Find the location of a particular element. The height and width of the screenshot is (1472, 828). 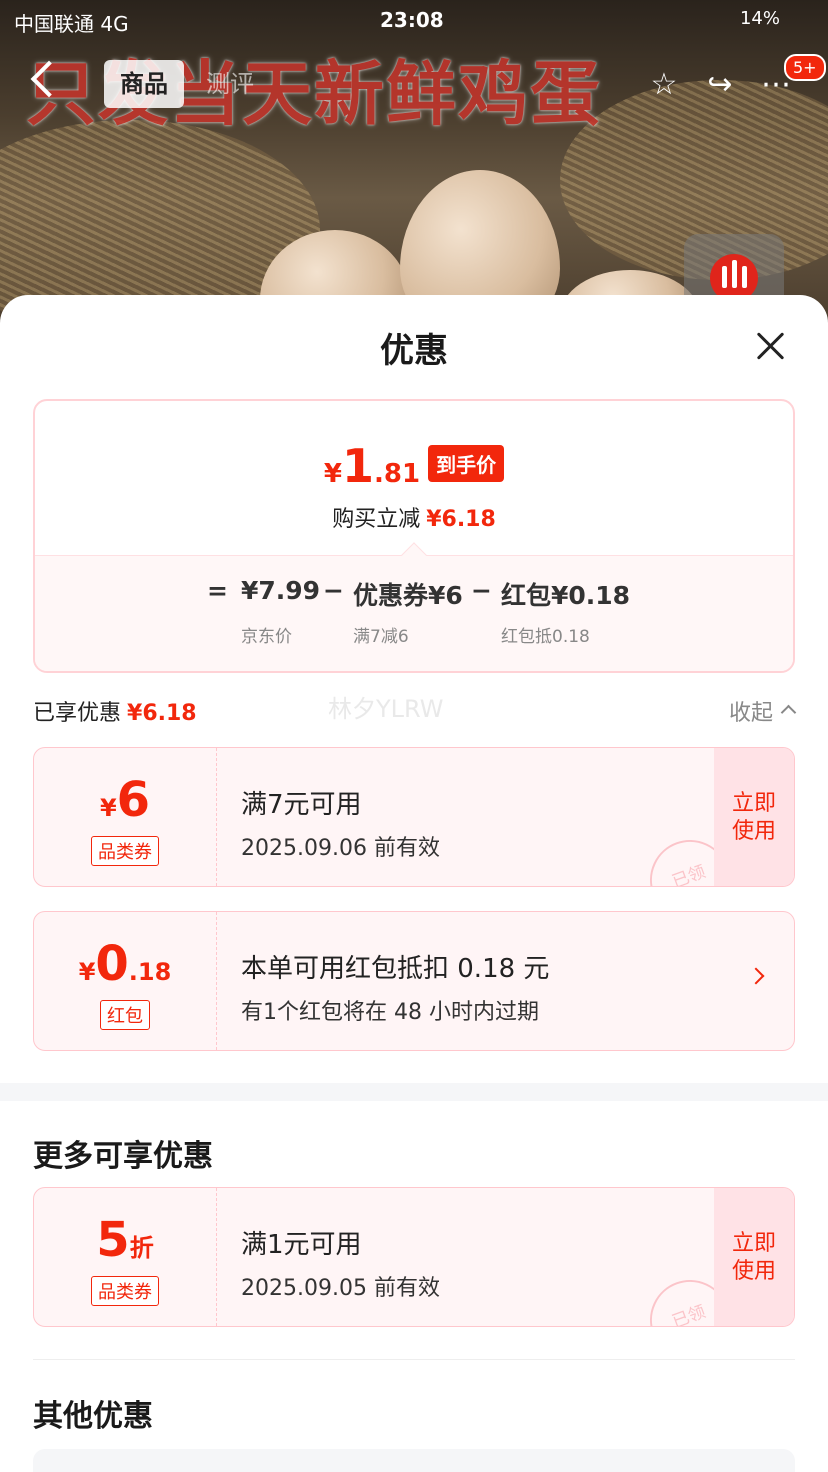

share-icon: ↪ is located at coordinates (720, 84).